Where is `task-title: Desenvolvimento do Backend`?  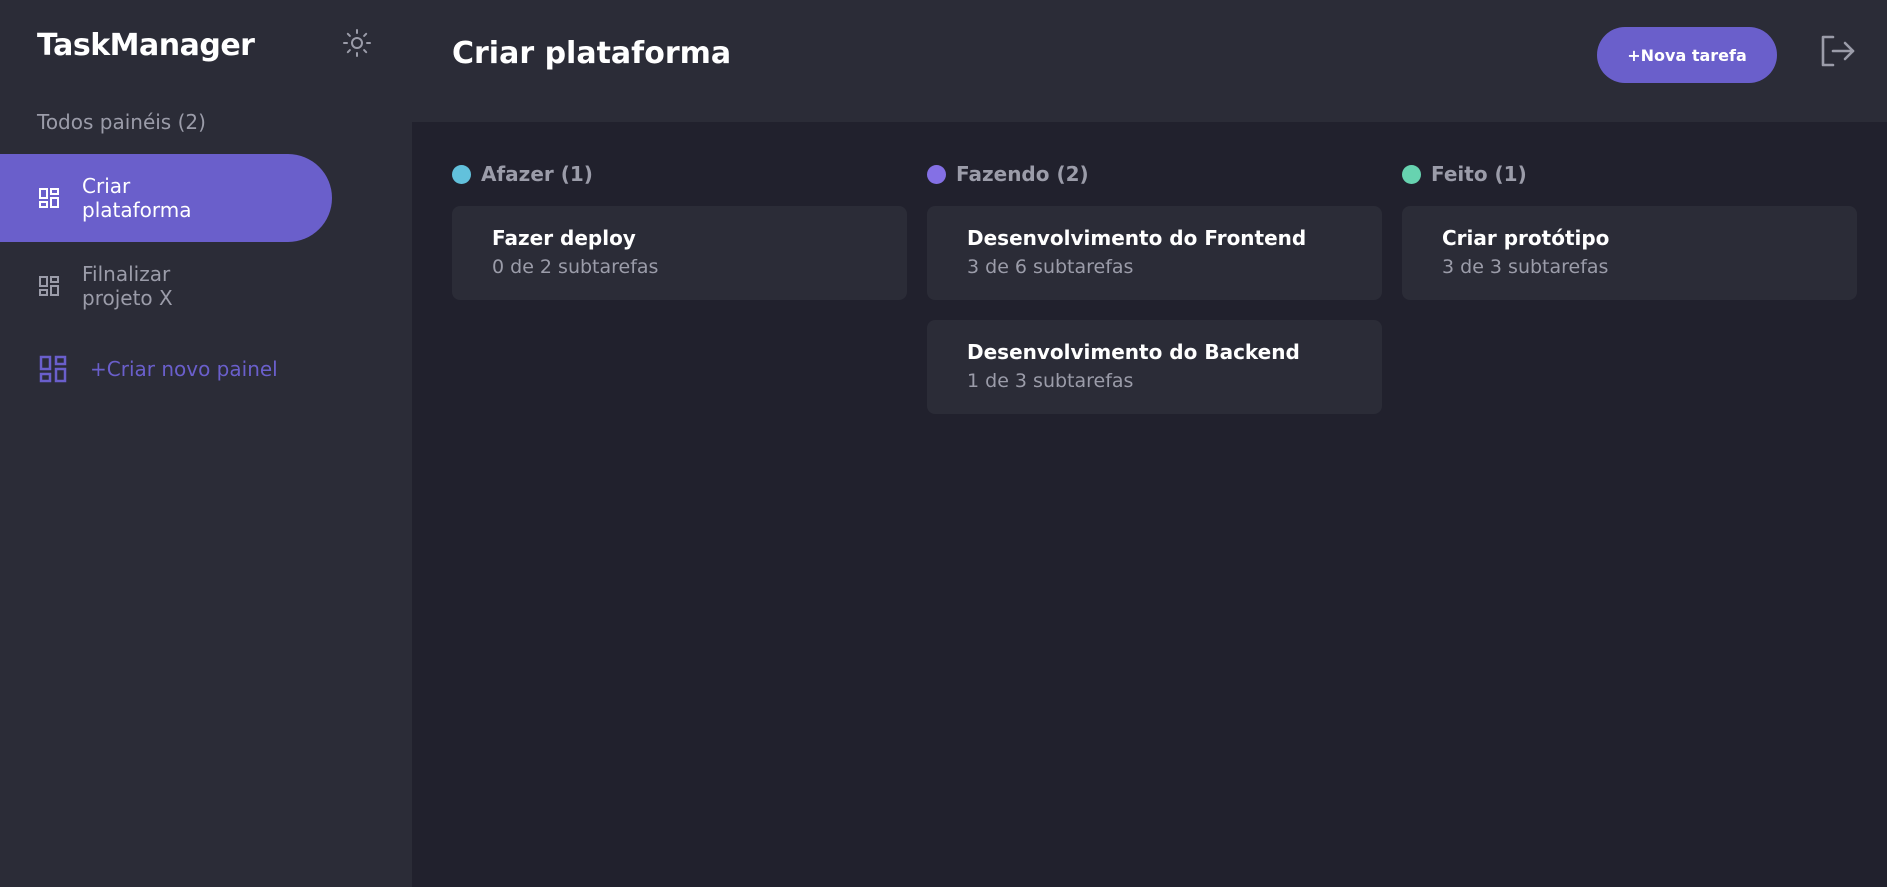 task-title: Desenvolvimento do Backend is located at coordinates (1133, 352).